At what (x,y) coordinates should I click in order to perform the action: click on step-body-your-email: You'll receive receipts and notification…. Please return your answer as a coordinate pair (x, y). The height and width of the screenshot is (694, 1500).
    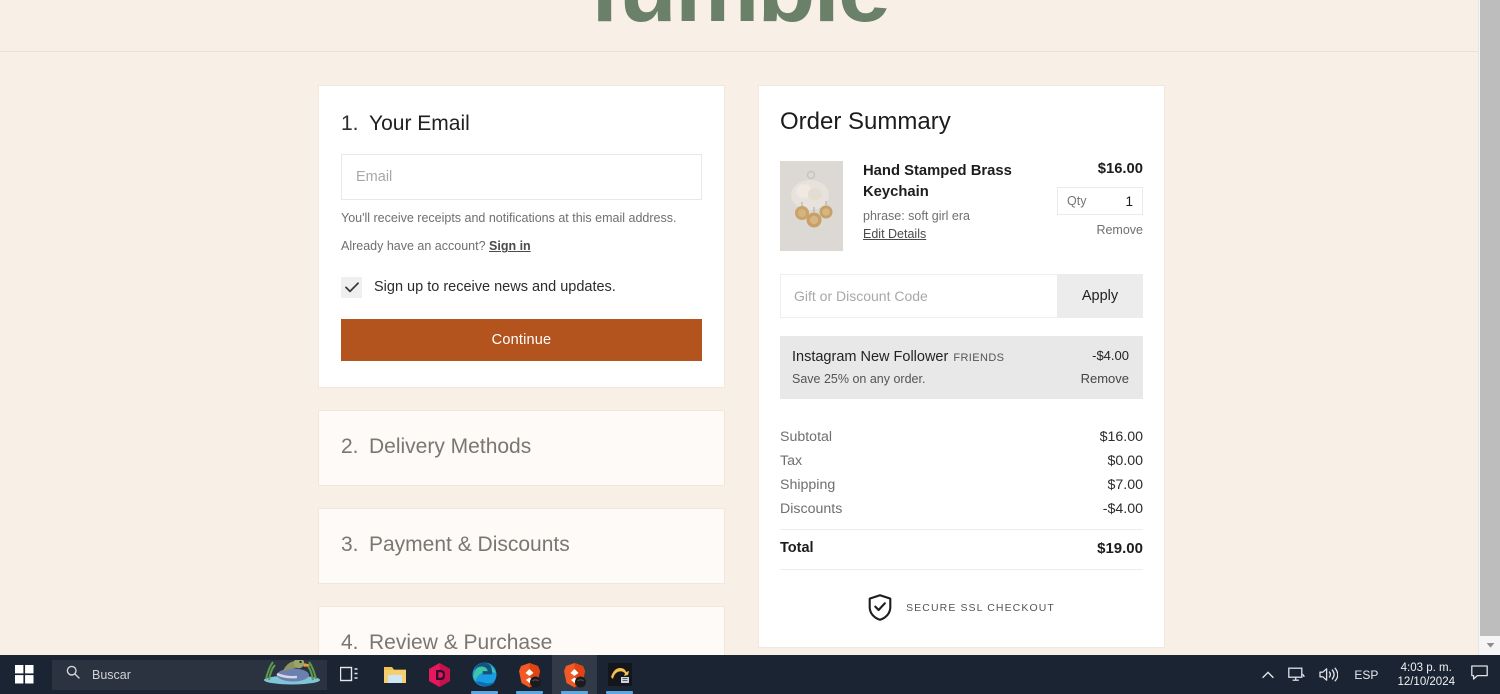
    Looking at the image, I should click on (521, 261).